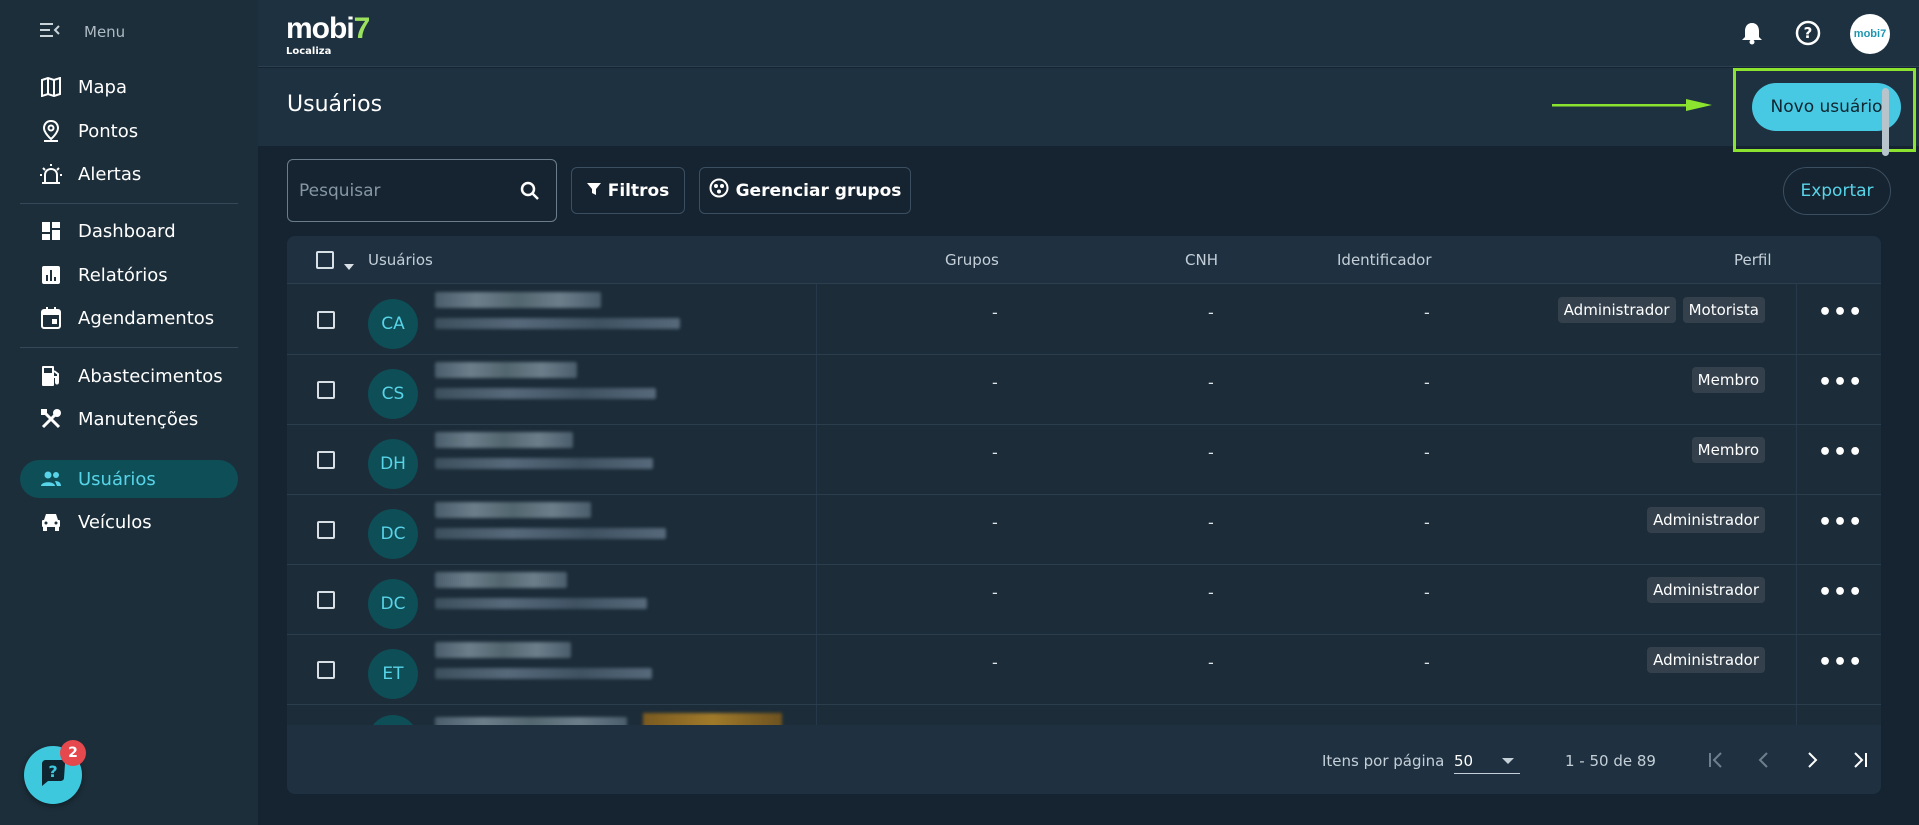  I want to click on page-title: Usuários, so click(335, 104).